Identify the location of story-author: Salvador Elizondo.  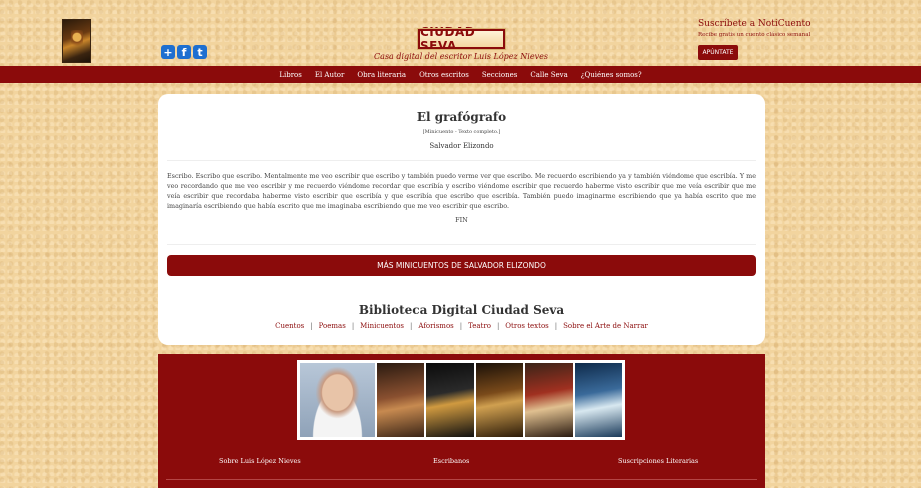
(461, 146).